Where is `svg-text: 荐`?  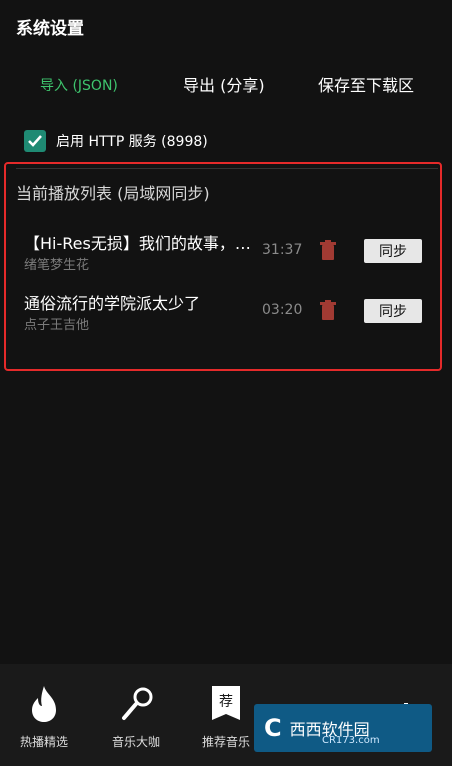
svg-text: 荐 is located at coordinates (226, 702).